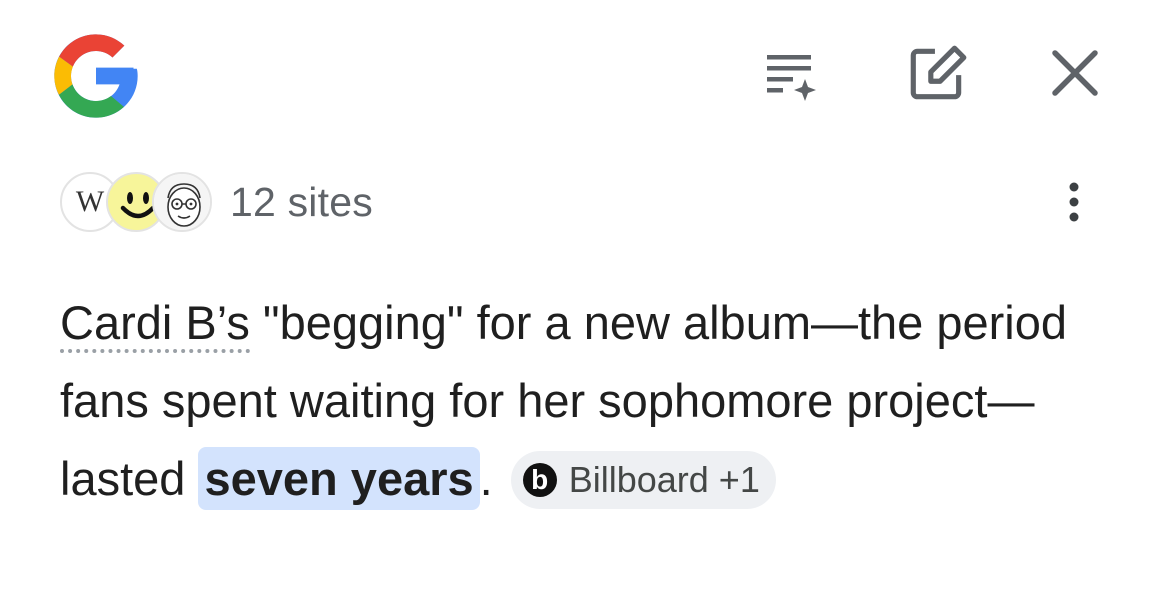  I want to click on citation-chip: b Billboard +1, so click(643, 480).